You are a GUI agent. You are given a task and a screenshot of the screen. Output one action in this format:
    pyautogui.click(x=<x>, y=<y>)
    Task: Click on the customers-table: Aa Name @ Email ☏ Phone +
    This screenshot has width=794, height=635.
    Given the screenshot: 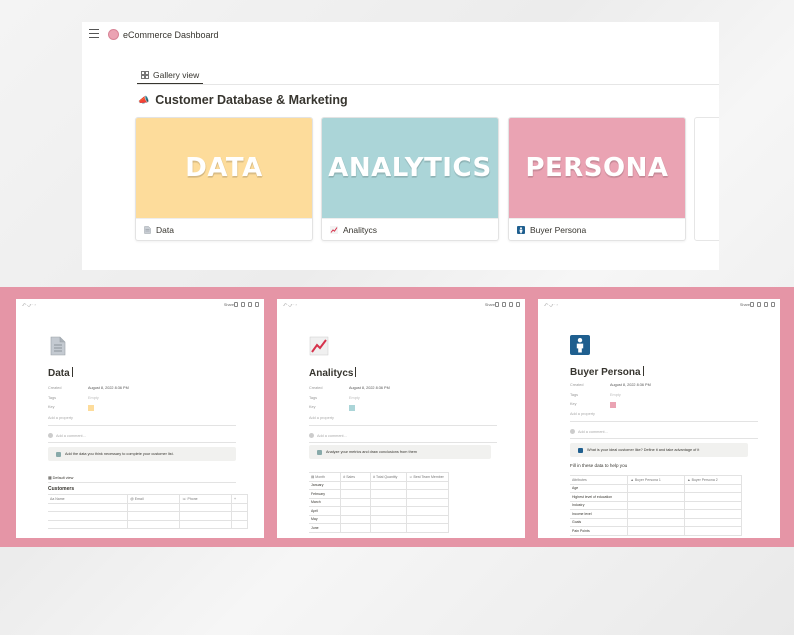 What is the action you would take?
    pyautogui.click(x=148, y=511)
    